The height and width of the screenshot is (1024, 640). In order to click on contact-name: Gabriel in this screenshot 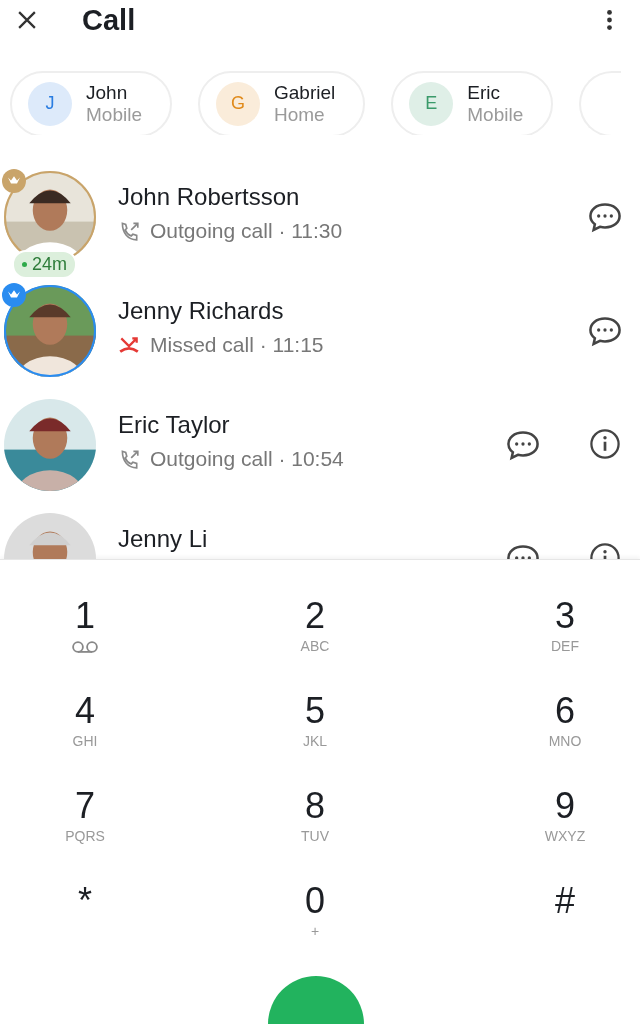, I will do `click(305, 92)`.